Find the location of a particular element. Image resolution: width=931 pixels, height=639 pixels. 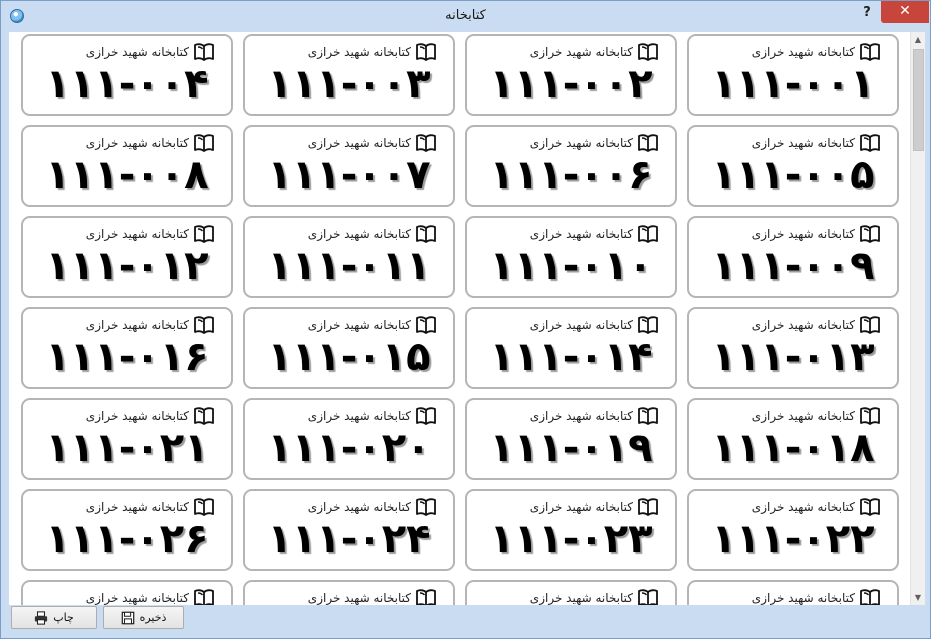

book-code: ۱۱۱-۰۱۲ is located at coordinates (127, 266).